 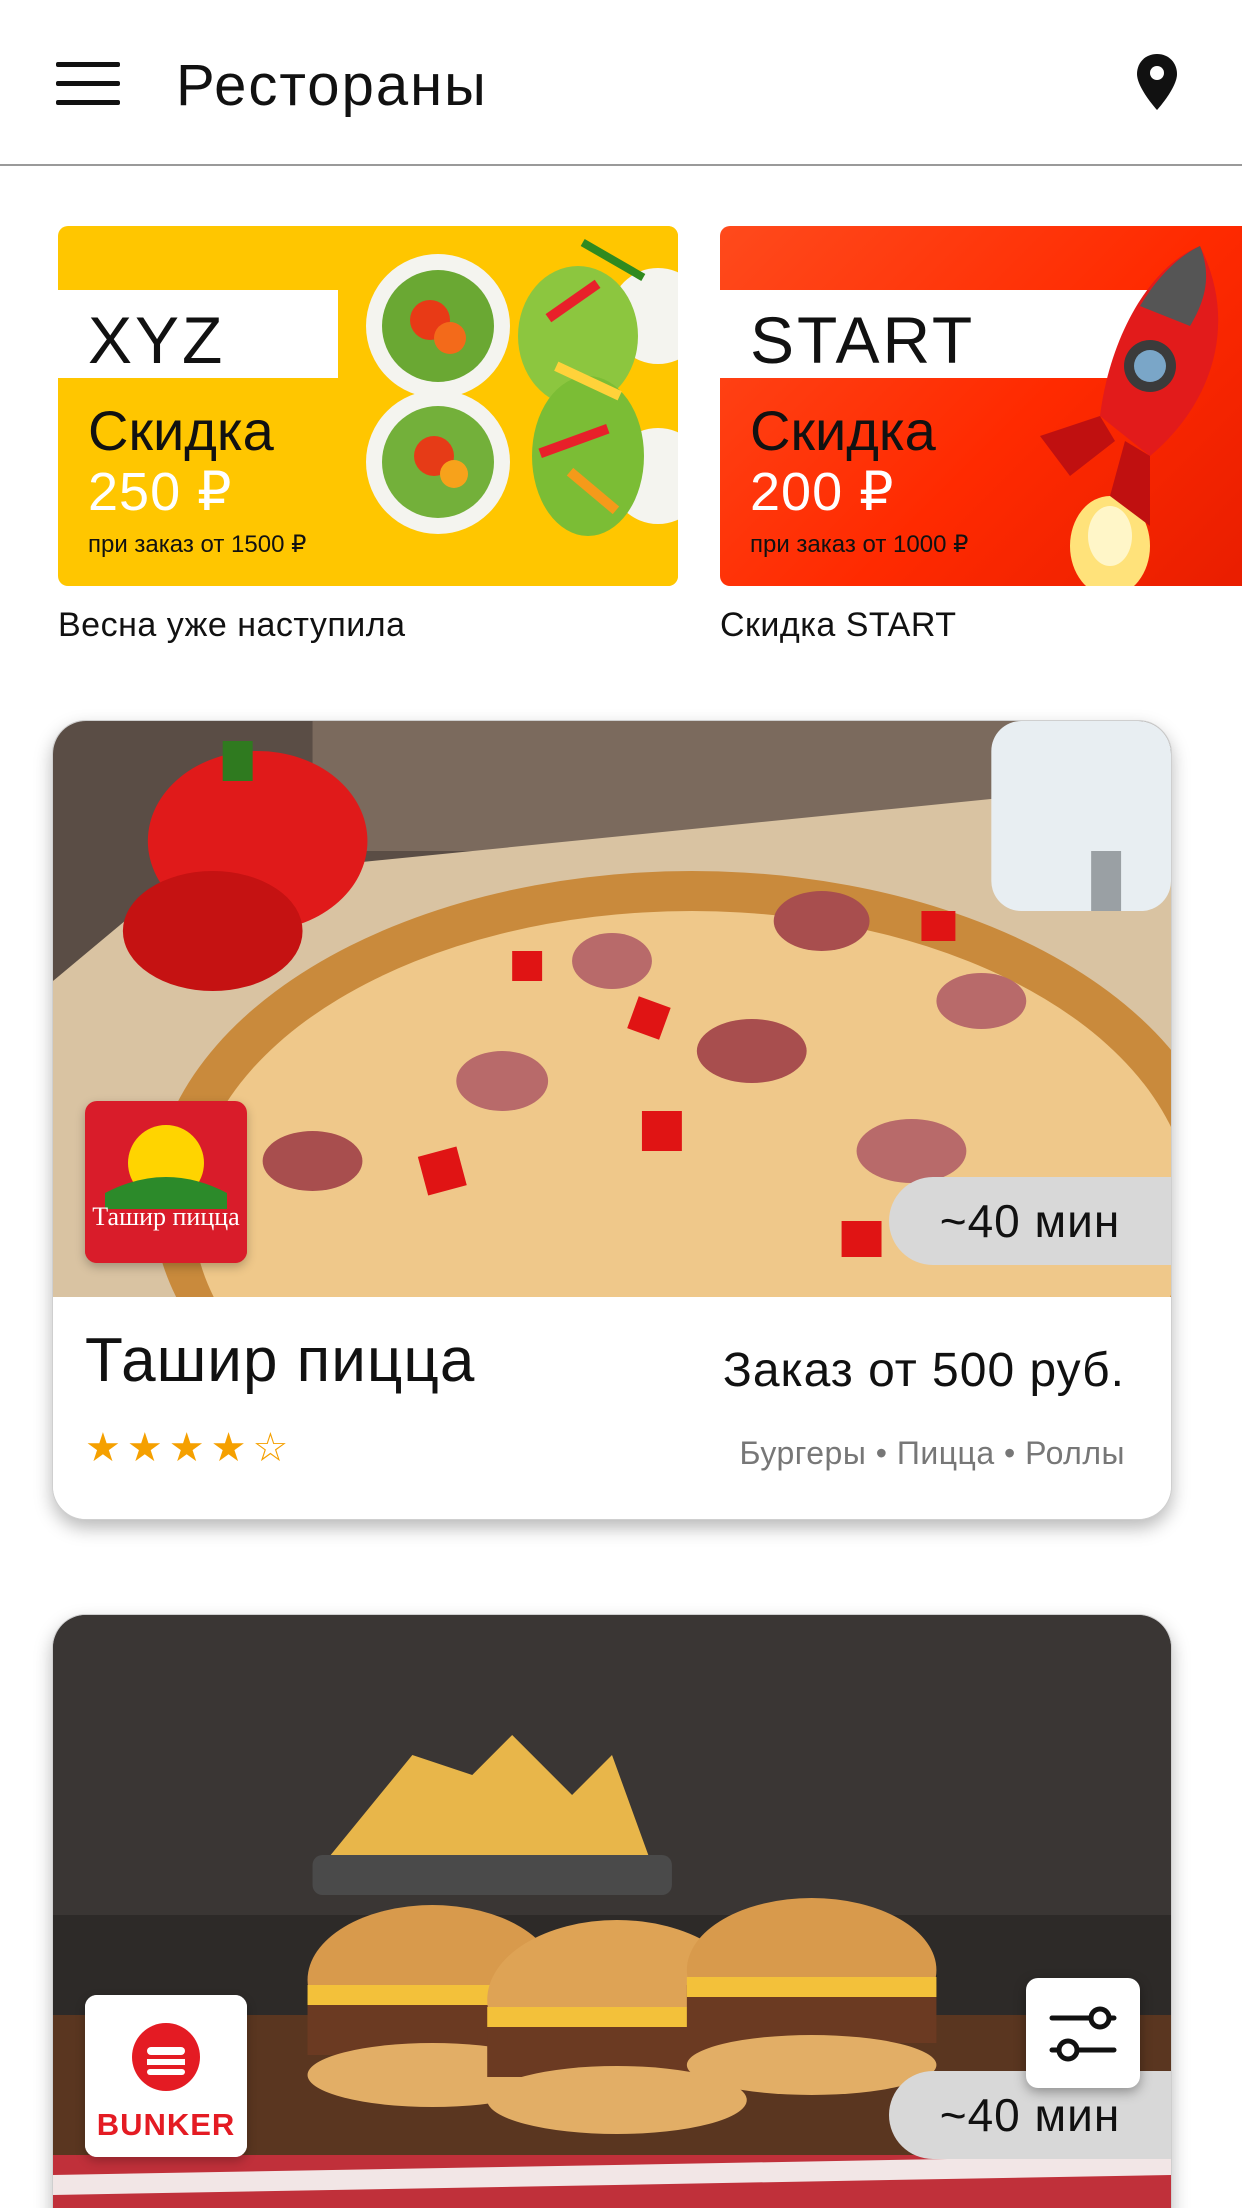 I want to click on promo-banner-xyz: XYZ Скидка 250 ₽ при заказ от 1500 ₽, so click(x=368, y=406).